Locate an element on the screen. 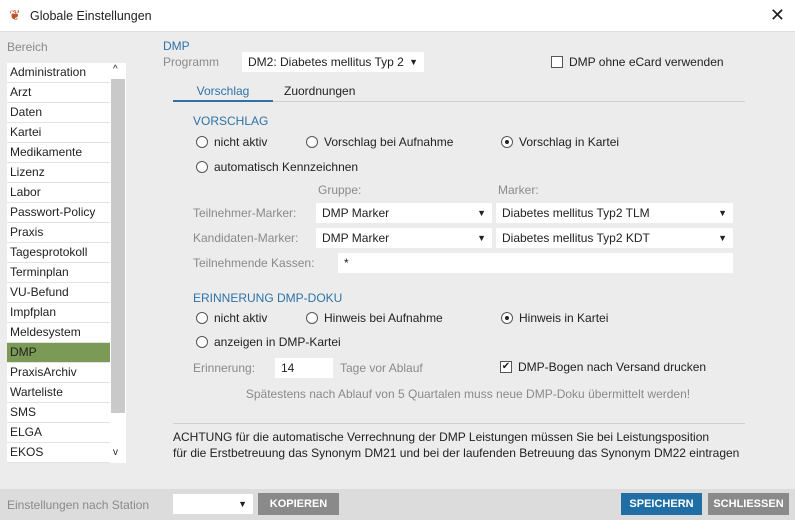  sidebar-item-meldesystem: Meldesystem is located at coordinates (58, 333).